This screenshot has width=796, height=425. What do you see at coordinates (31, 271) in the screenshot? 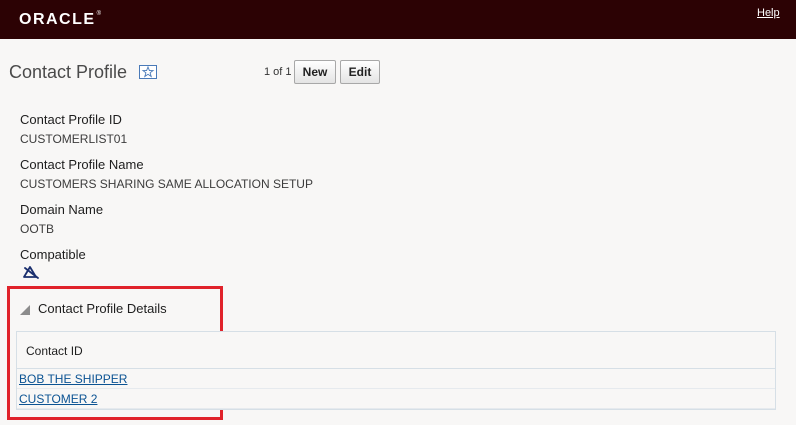
I see `compatible-icon` at bounding box center [31, 271].